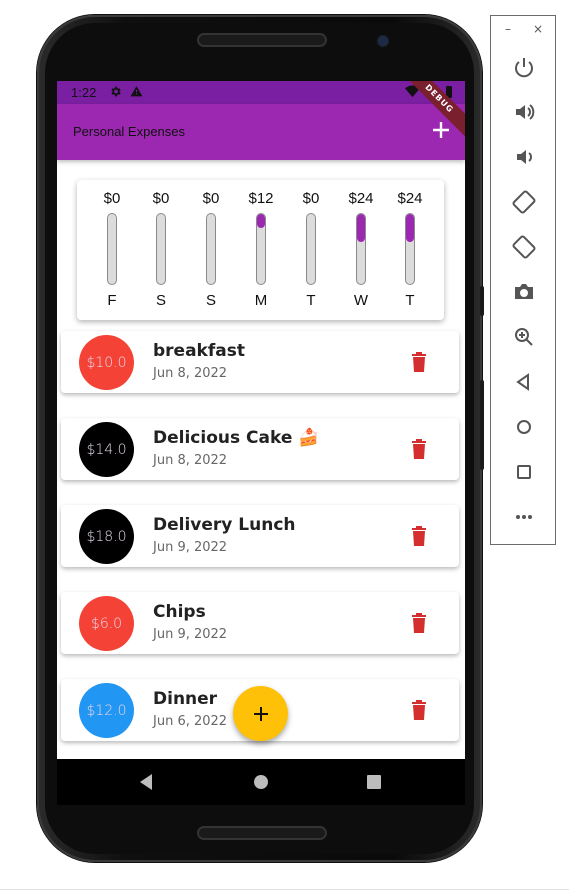 This screenshot has width=569, height=894. I want to click on transaction-card: $18.0 Delivery Lunch Jun 9, 2022, so click(260, 536).